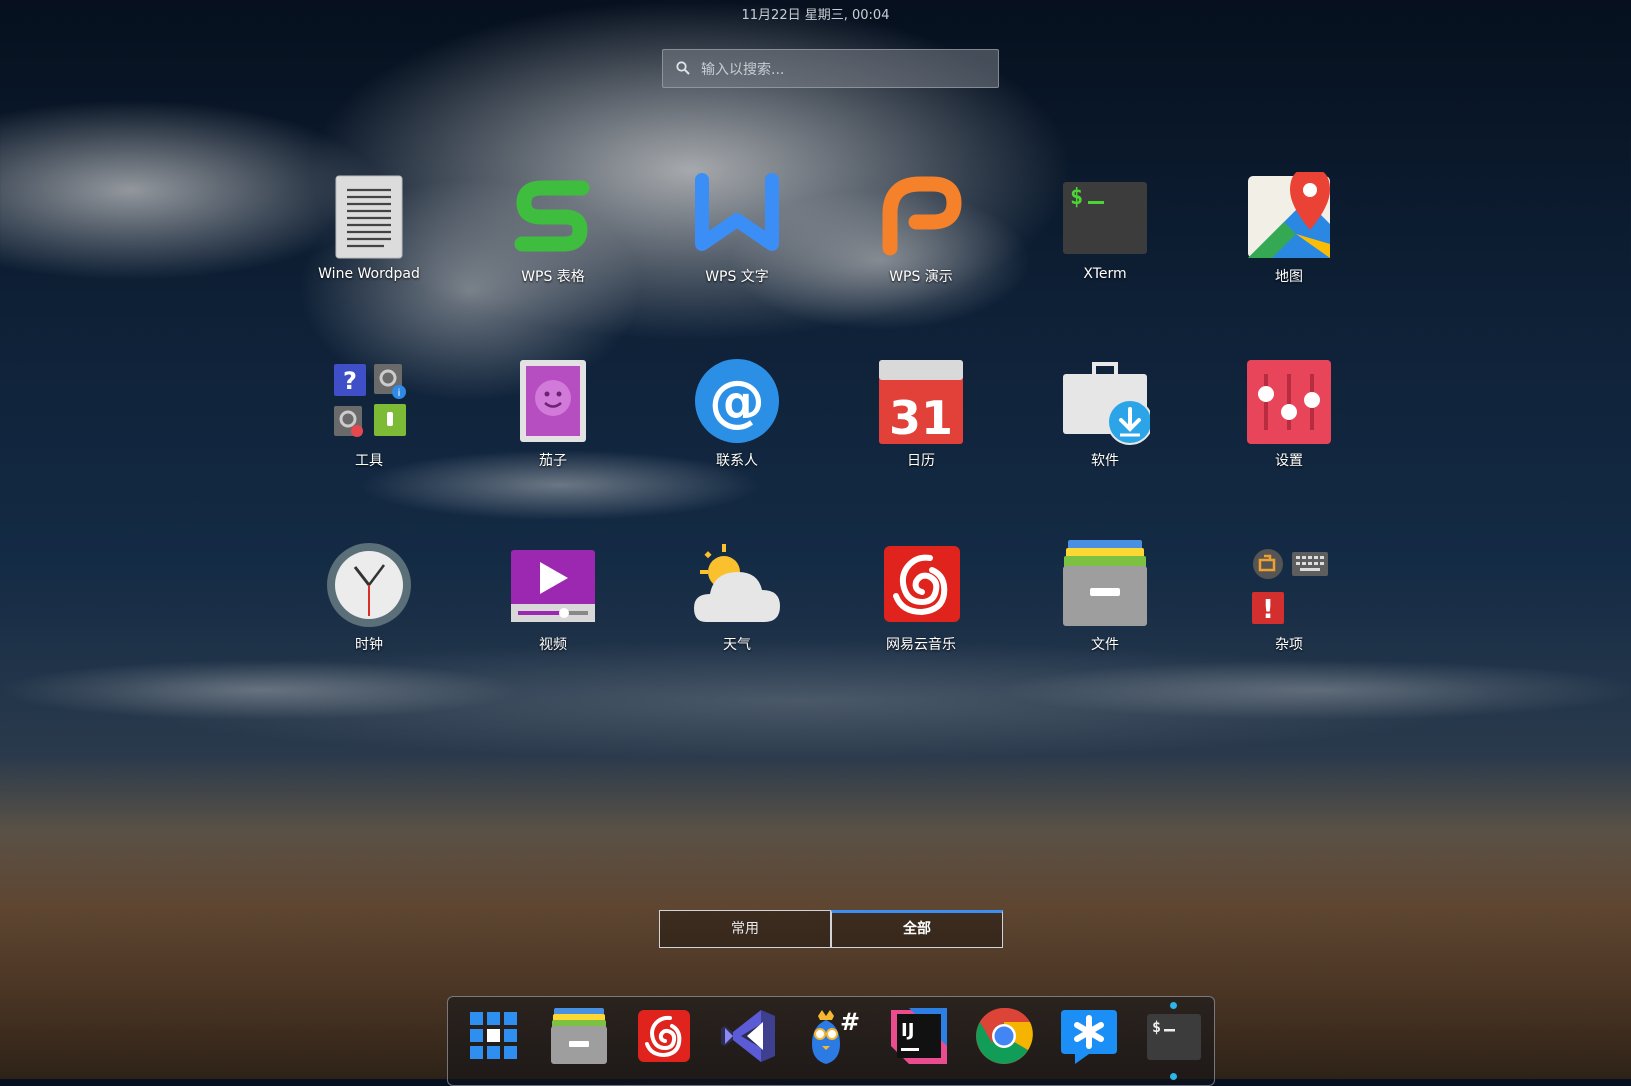 This screenshot has width=1631, height=1086. What do you see at coordinates (745, 929) in the screenshot?
I see `tab-frequent: 常用` at bounding box center [745, 929].